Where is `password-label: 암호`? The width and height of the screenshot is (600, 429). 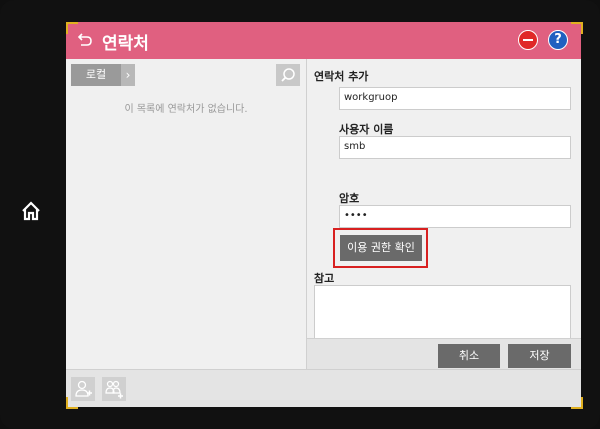 password-label: 암호 is located at coordinates (349, 198).